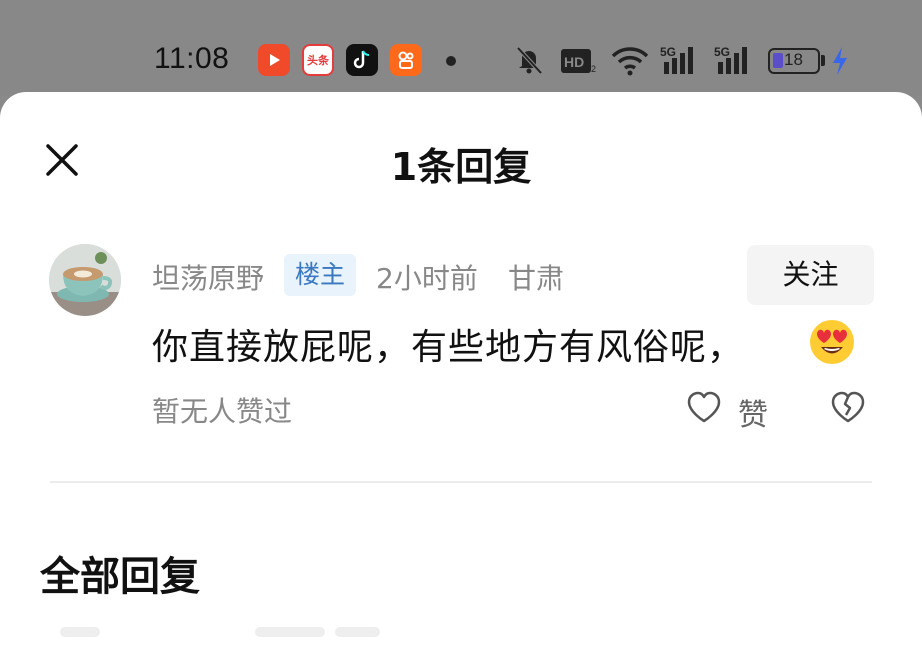 The height and width of the screenshot is (652, 922). What do you see at coordinates (676, 59) in the screenshot?
I see `signal-5g-icon: 5G` at bounding box center [676, 59].